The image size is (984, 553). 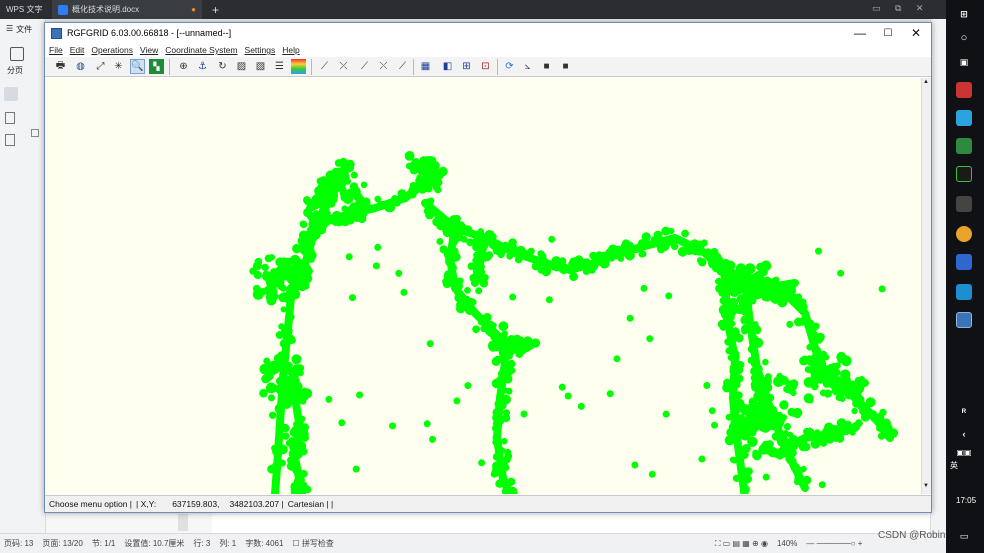 What do you see at coordinates (964, 38) in the screenshot?
I see `search-icon: ○` at bounding box center [964, 38].